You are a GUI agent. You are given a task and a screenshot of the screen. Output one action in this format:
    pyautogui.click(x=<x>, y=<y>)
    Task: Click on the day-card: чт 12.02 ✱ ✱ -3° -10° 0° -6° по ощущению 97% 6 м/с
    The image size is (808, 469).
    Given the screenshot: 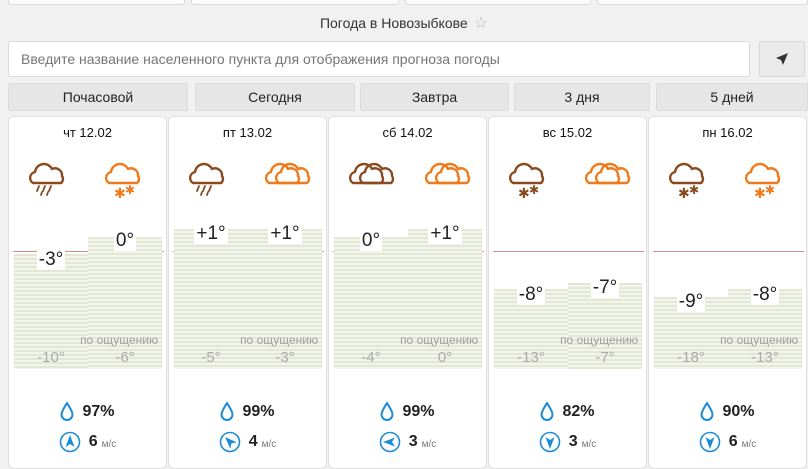 What is the action you would take?
    pyautogui.click(x=87, y=292)
    